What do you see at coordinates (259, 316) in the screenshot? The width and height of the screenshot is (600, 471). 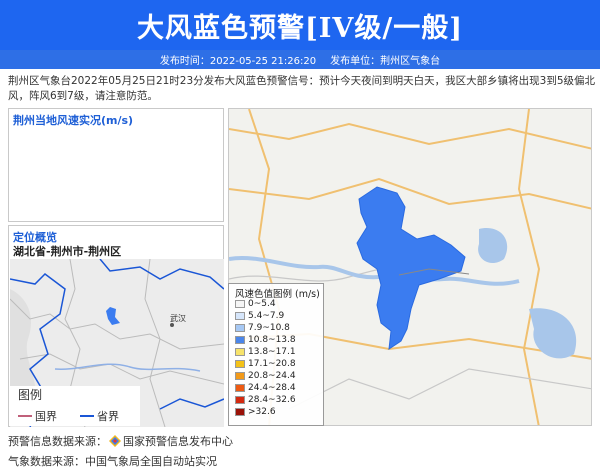 I see `wind-legend-item: 5.4~7.9` at bounding box center [259, 316].